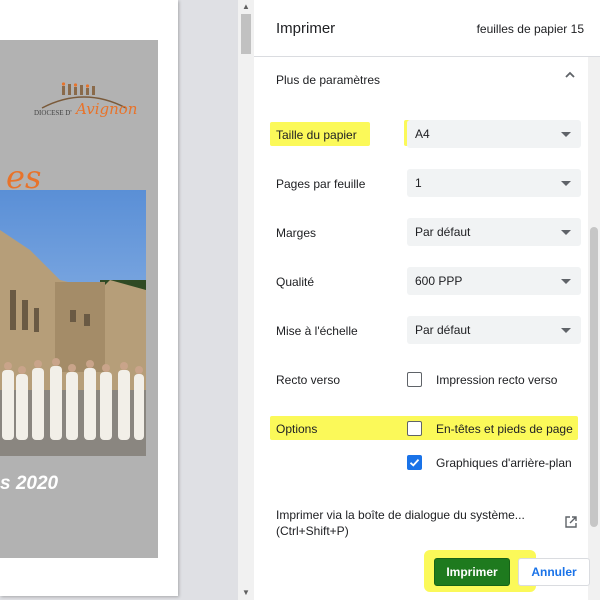  Describe the element at coordinates (472, 572) in the screenshot. I see `print-button: Imprimer` at that location.